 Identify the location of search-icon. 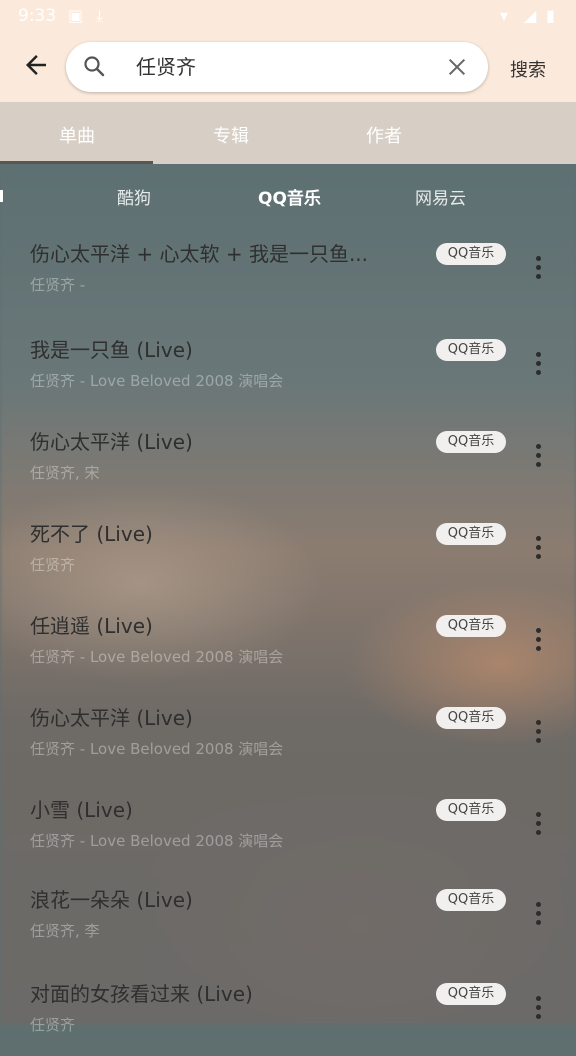
(94, 66).